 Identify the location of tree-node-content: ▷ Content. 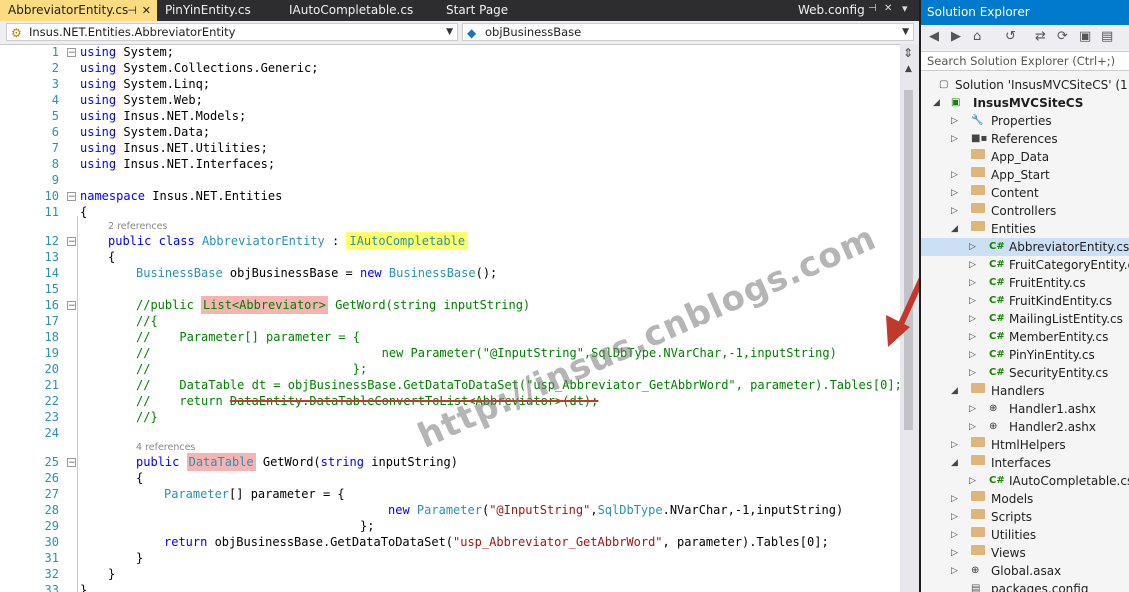
(1025, 193).